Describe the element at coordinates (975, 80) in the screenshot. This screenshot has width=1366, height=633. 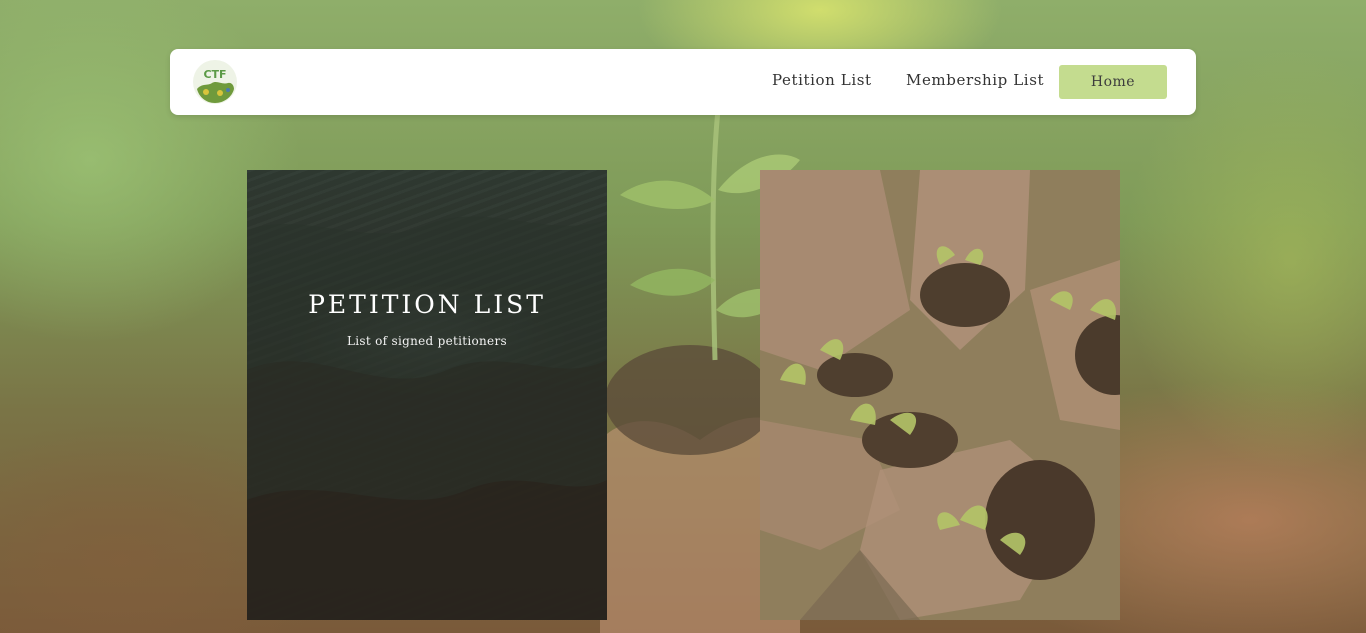
I see `nav-link-membership-list: Membership List` at that location.